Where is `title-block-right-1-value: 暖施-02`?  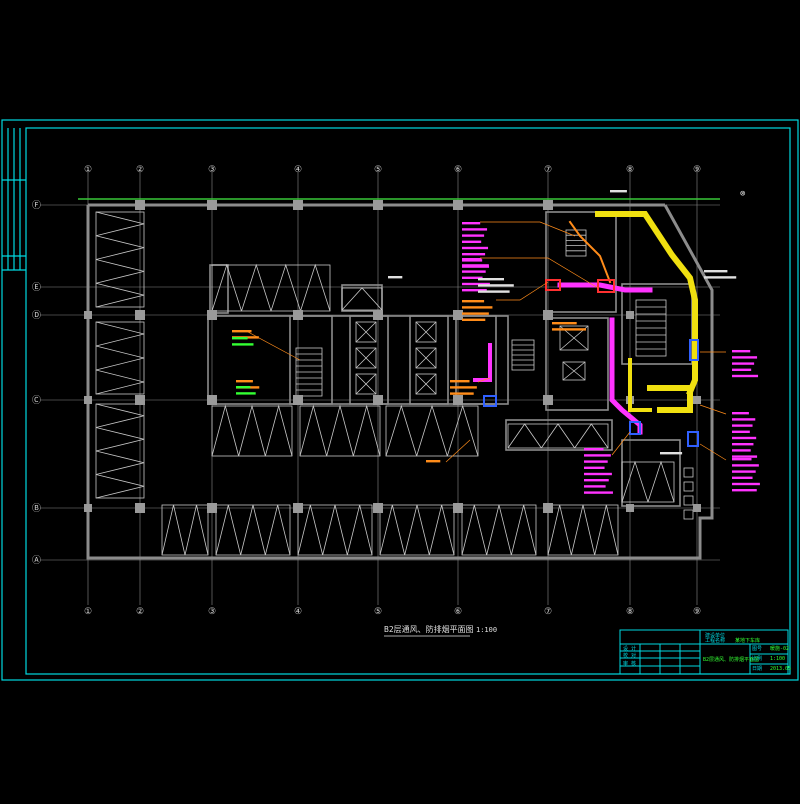
title-block-right-1-value: 暖施-02 is located at coordinates (779, 648).